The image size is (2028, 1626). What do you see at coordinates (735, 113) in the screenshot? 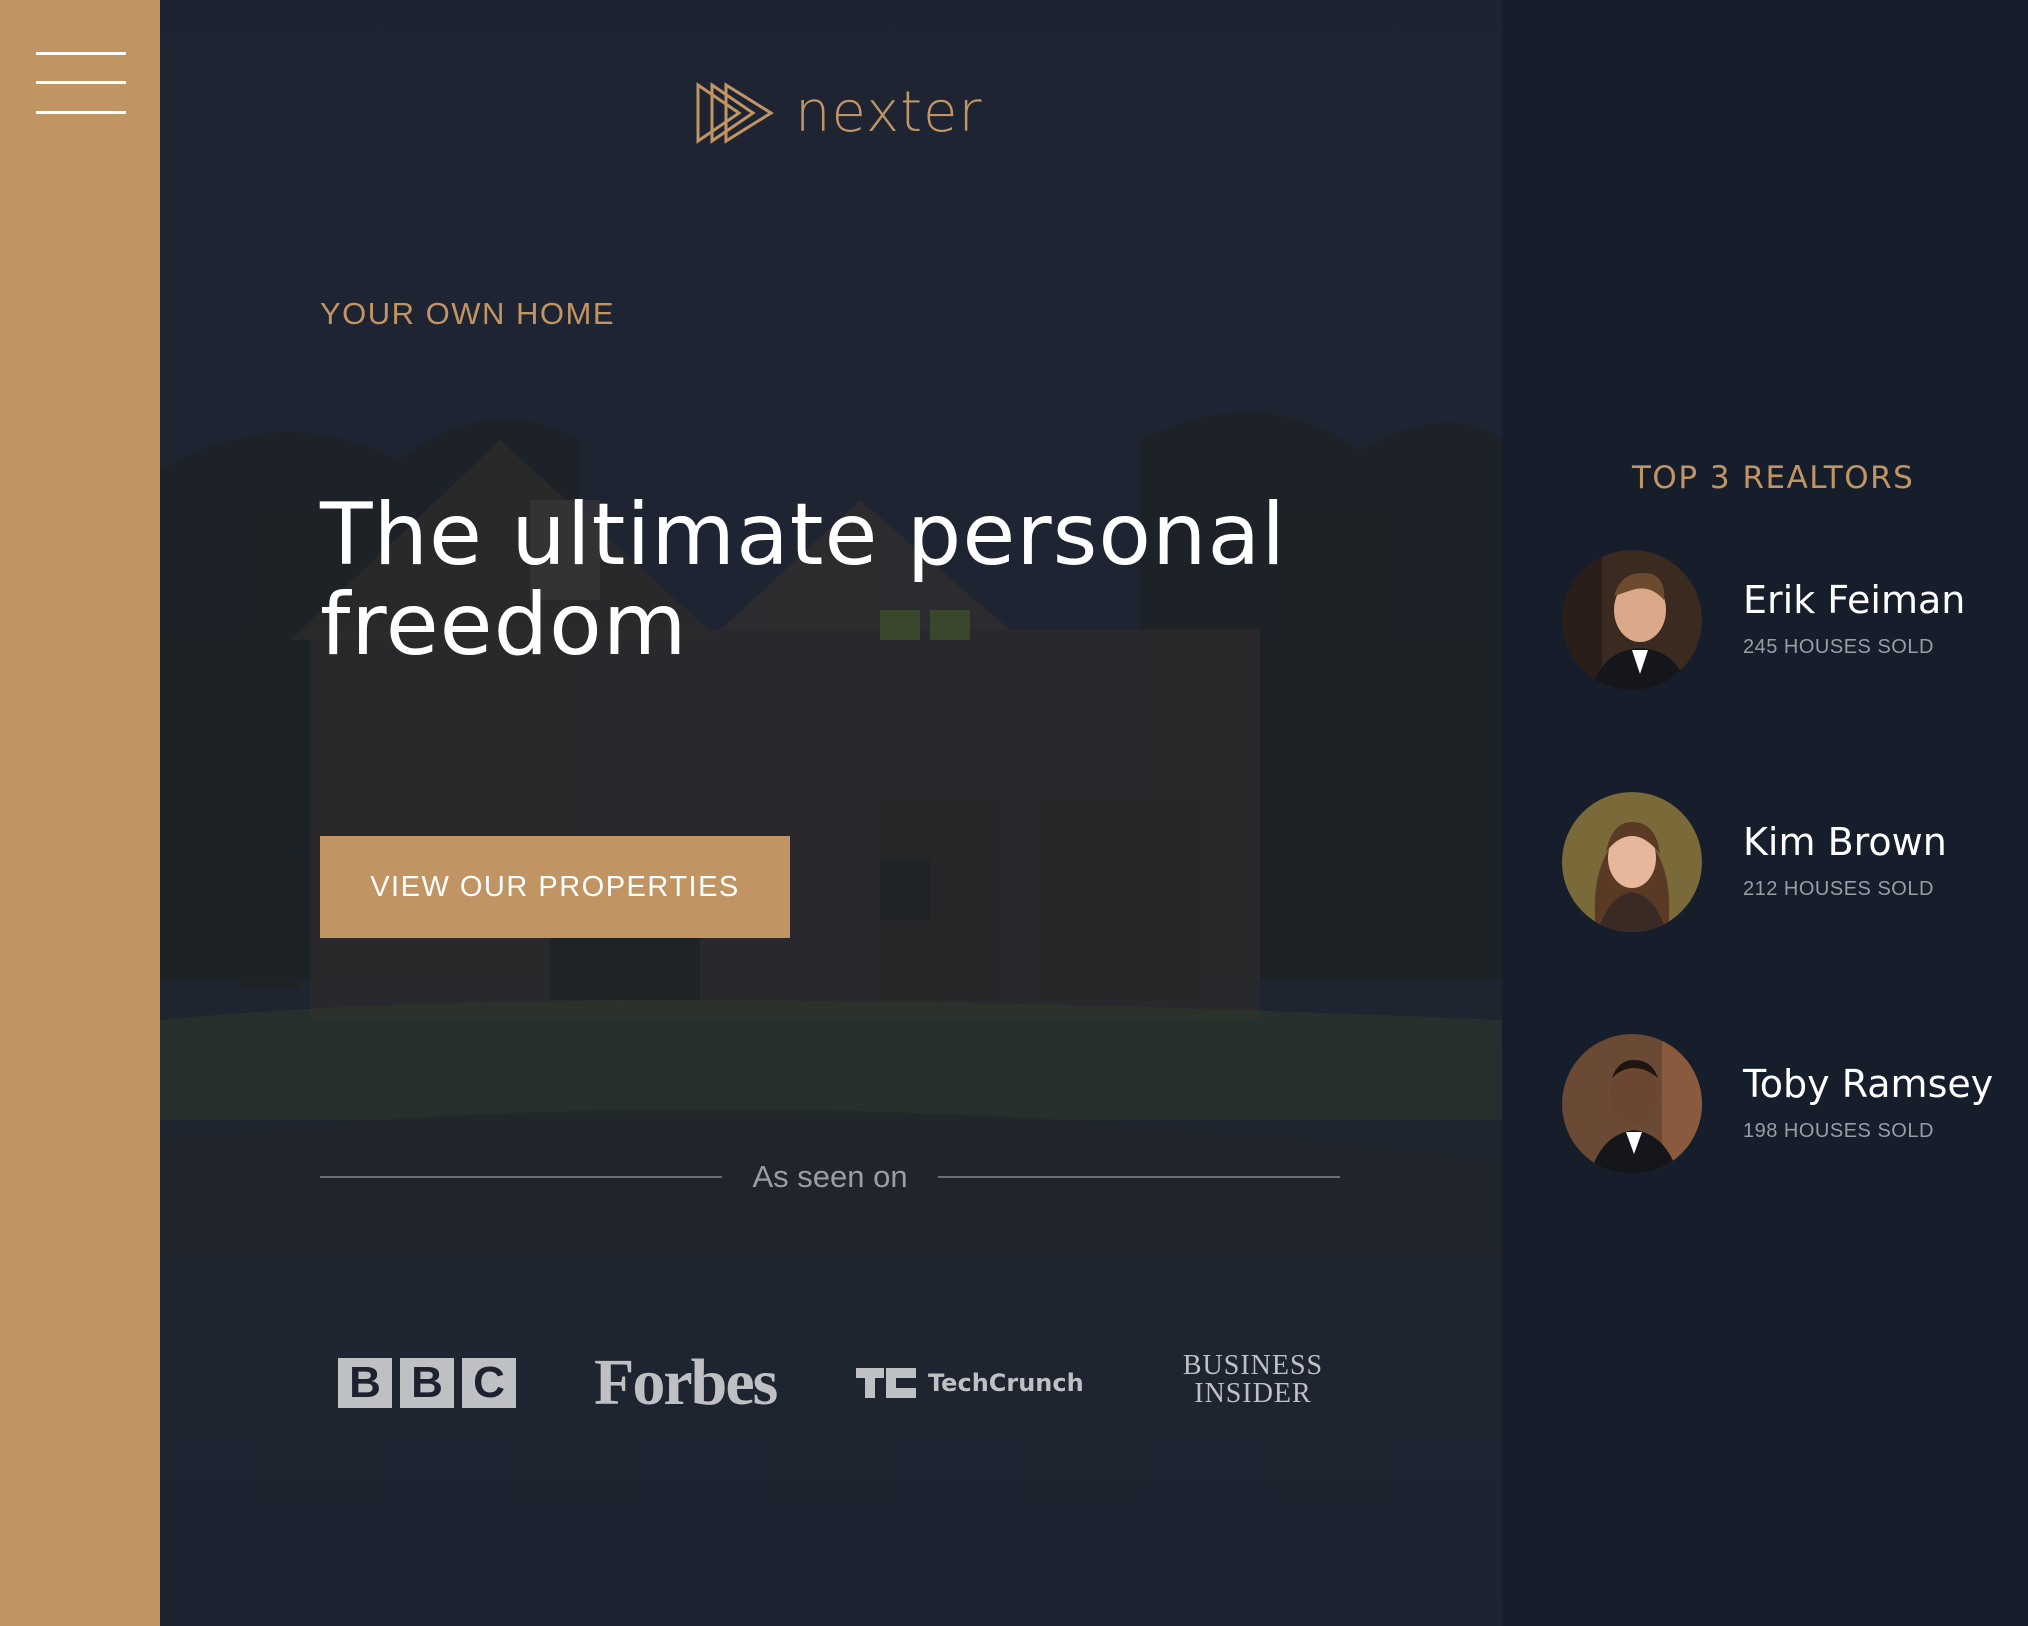
I see `triple-play-triangles-icon` at bounding box center [735, 113].